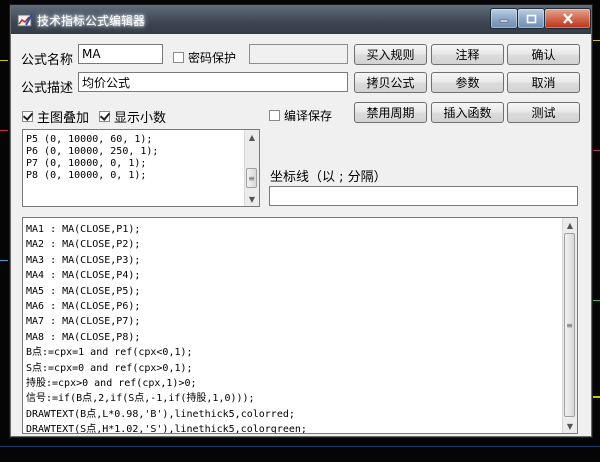  I want to click on overlay-checkbox: 主图叠加, so click(55, 116).